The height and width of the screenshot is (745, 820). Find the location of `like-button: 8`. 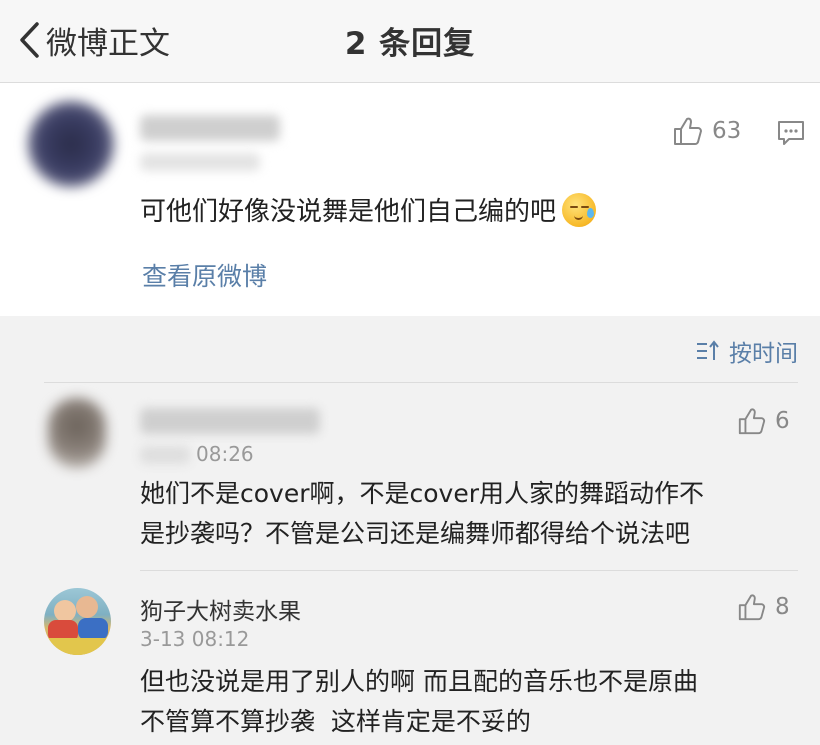

like-button: 8 is located at coordinates (763, 607).